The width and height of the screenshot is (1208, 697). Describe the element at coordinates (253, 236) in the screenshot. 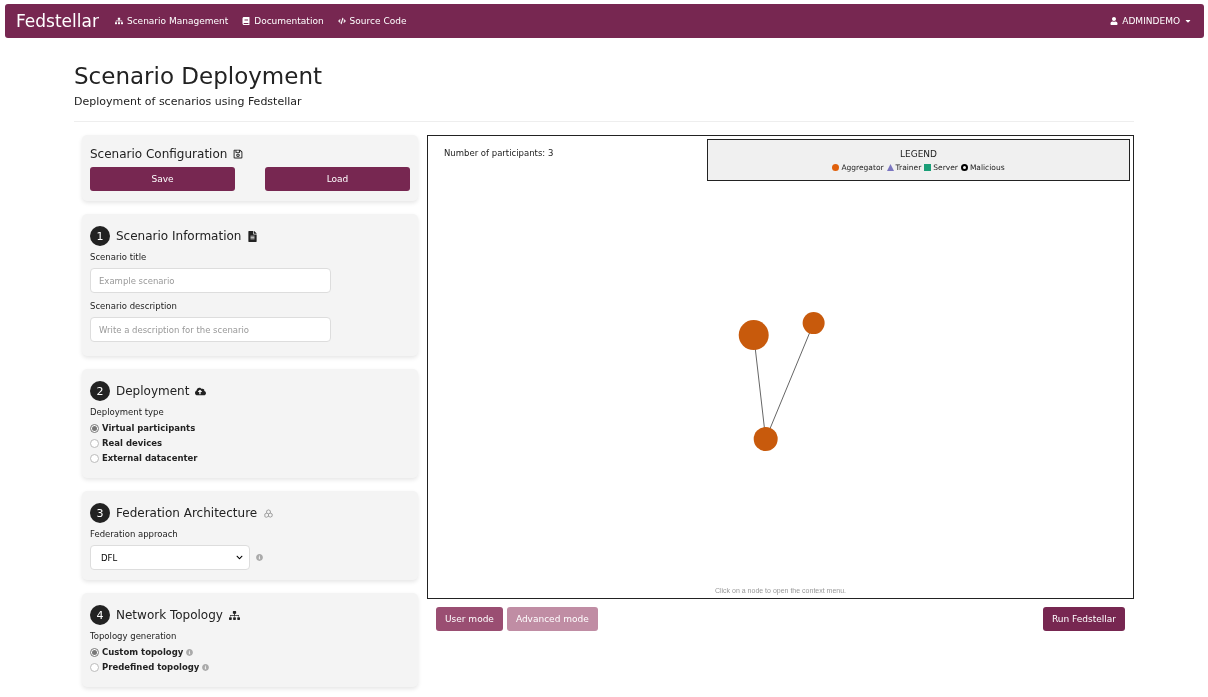

I see `document-icon` at that location.